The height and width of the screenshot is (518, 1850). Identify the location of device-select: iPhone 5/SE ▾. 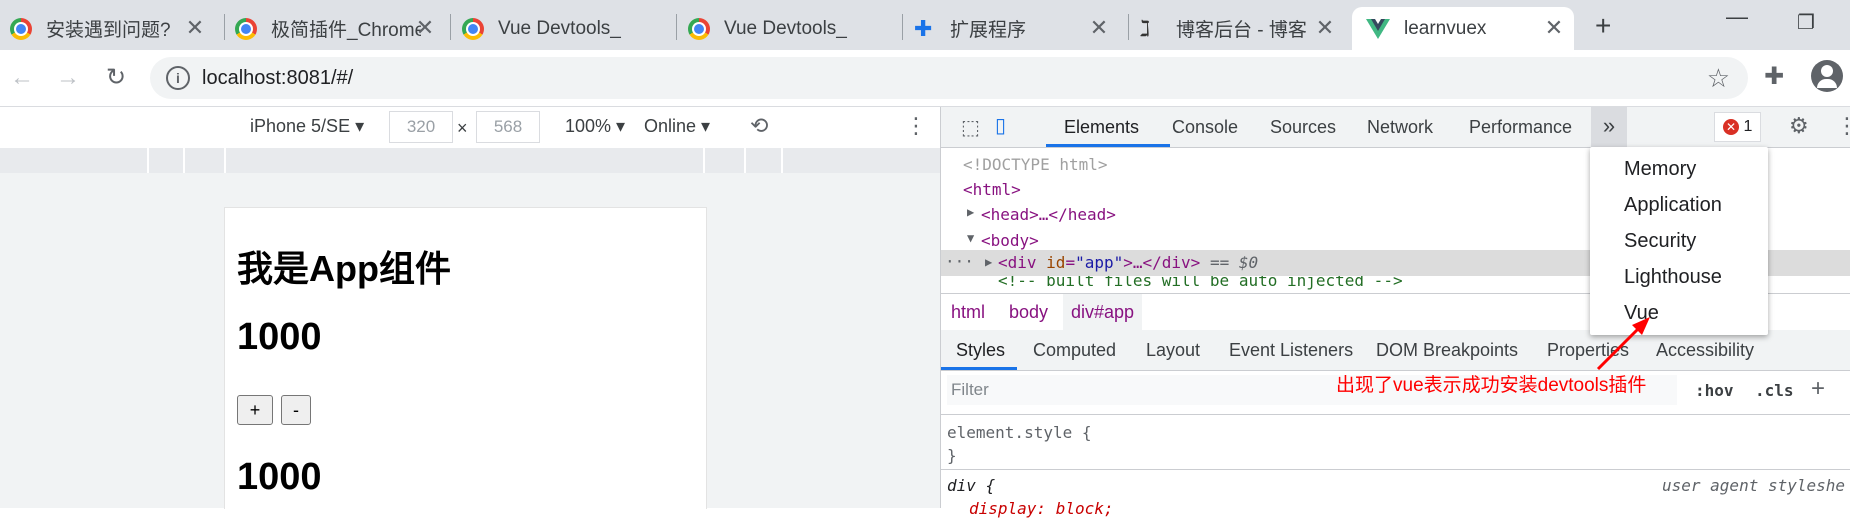
(307, 126).